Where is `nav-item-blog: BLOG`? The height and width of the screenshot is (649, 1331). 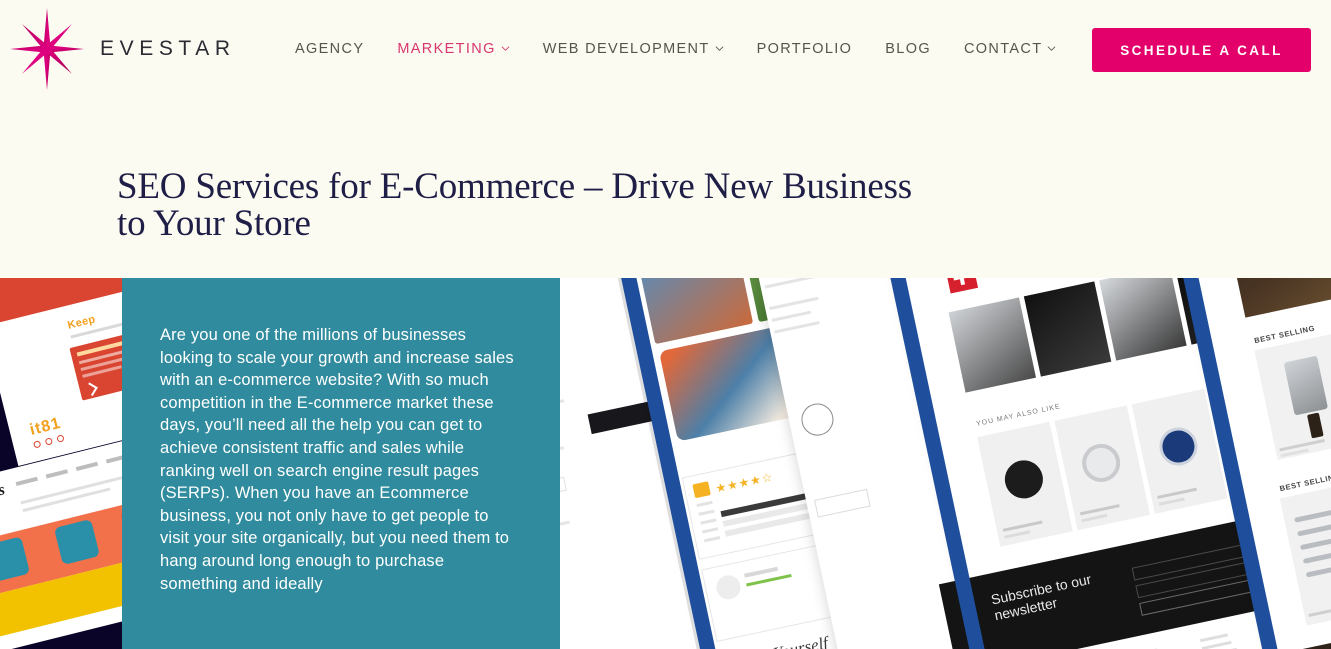 nav-item-blog: BLOG is located at coordinates (908, 49).